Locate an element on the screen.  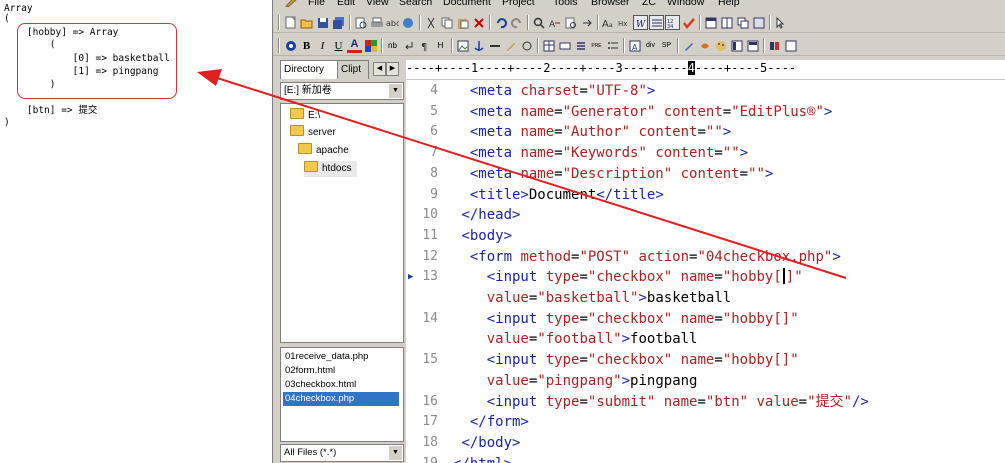
list-item: 02form.html is located at coordinates (310, 371).